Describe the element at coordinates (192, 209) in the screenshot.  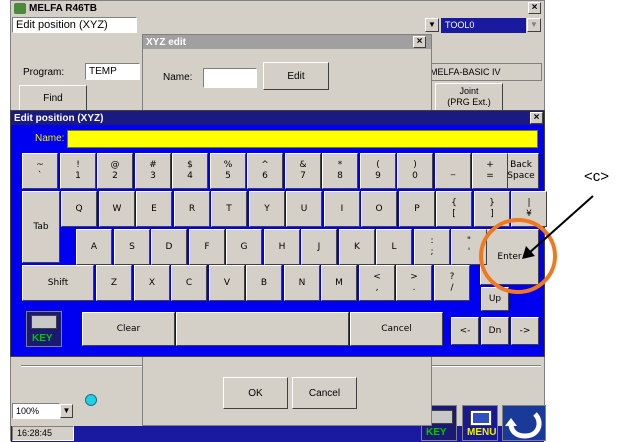
I see `key-r: R` at that location.